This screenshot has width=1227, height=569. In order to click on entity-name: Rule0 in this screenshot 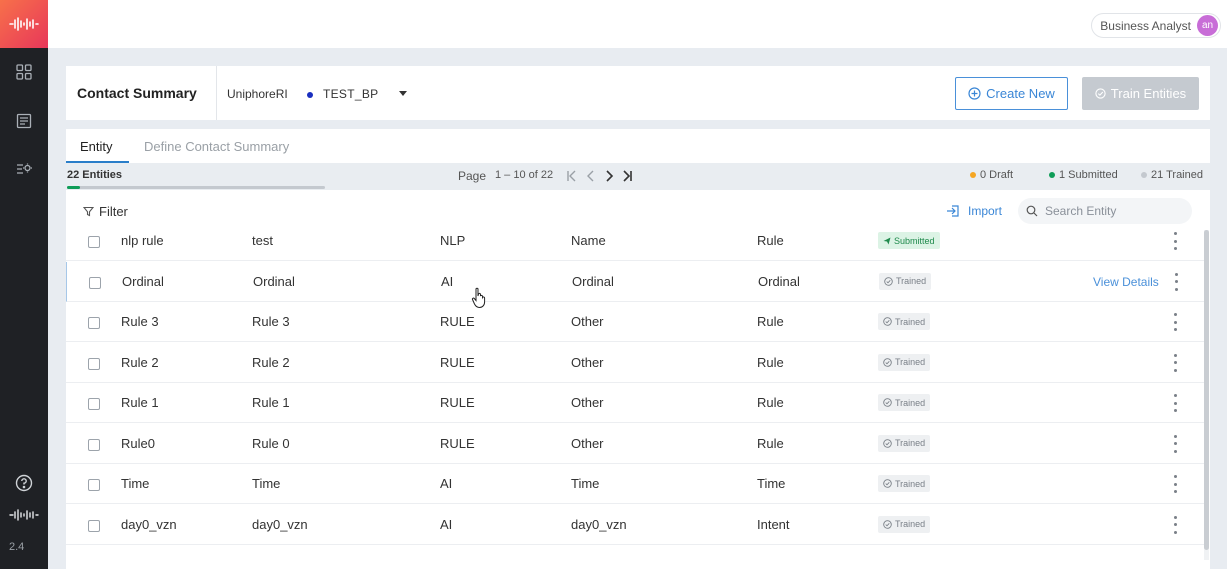, I will do `click(138, 443)`.